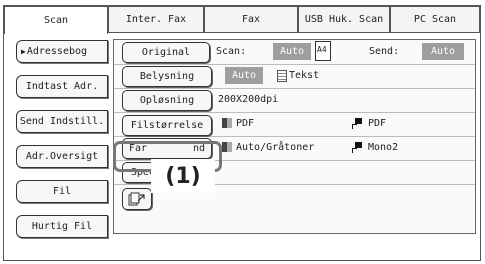  What do you see at coordinates (435, 19) in the screenshot?
I see `tab-pc-scan: PC Scan` at bounding box center [435, 19].